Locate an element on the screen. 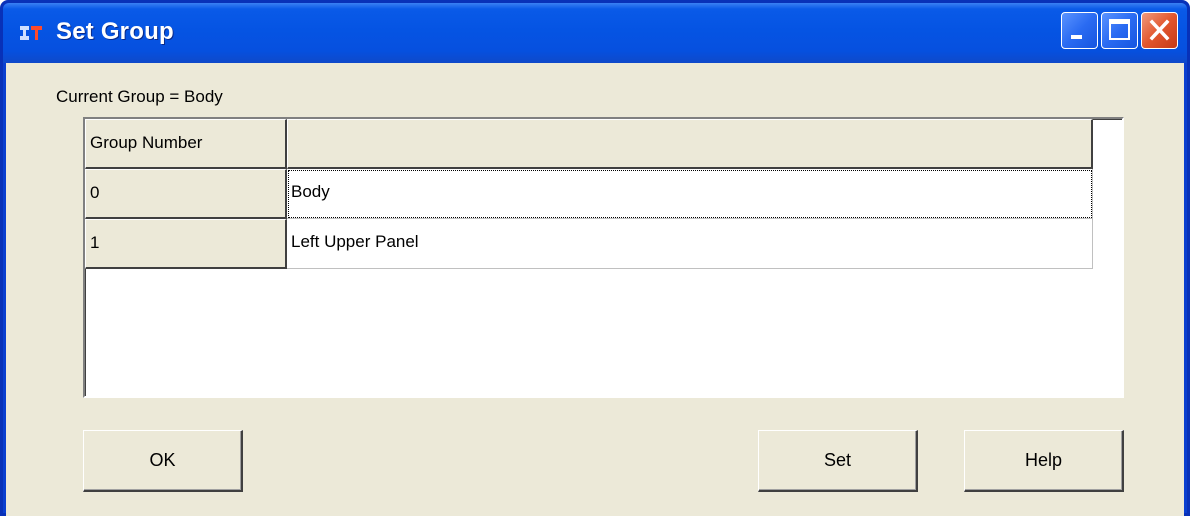 The image size is (1202, 522). group-name-cell: Body is located at coordinates (690, 194).